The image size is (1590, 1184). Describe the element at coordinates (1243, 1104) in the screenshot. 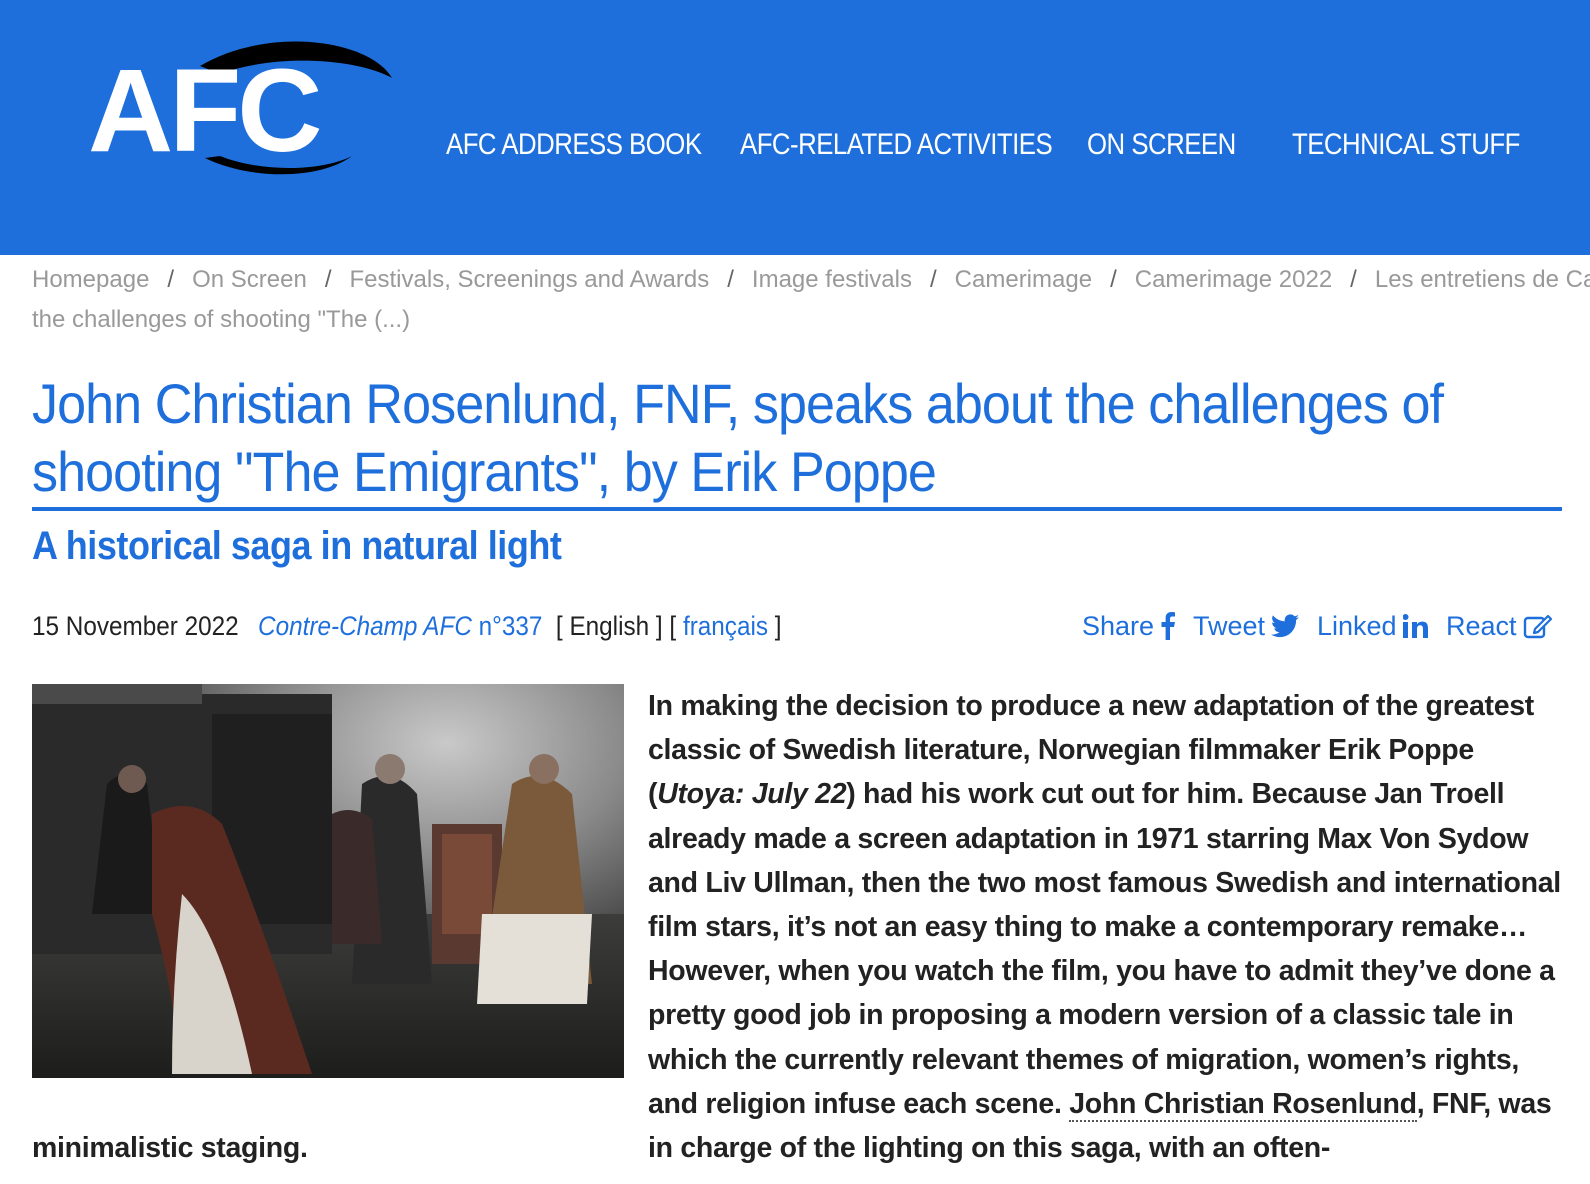

I see `person-link: John Christian Rosenlund` at that location.